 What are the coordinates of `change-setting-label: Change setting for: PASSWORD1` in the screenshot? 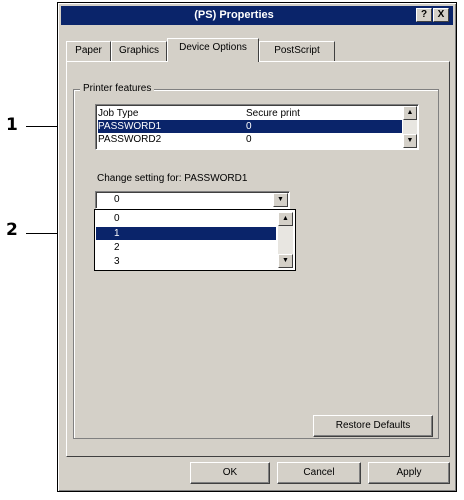 It's located at (172, 178).